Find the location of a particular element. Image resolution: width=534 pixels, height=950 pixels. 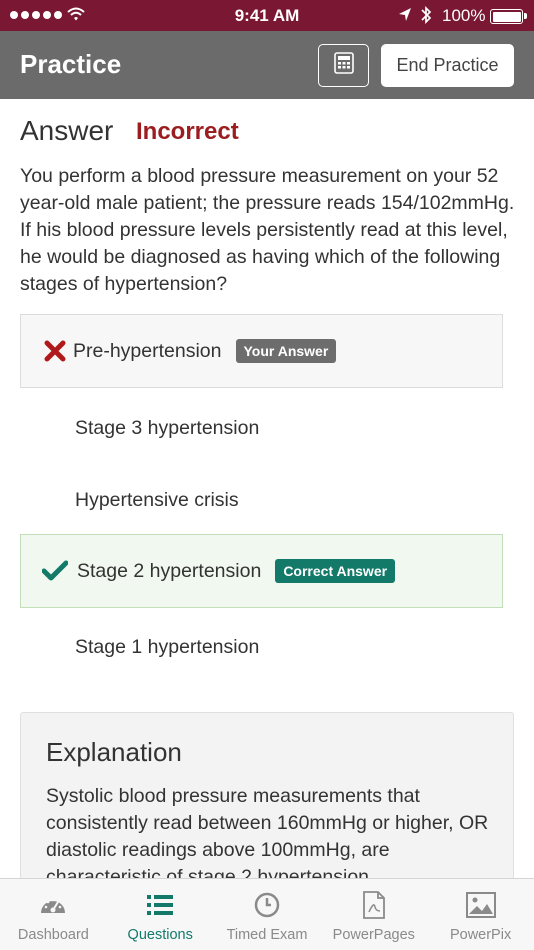

option-stage-2-hypertension: Stage 2 hypertension Correct Answer is located at coordinates (261, 571).